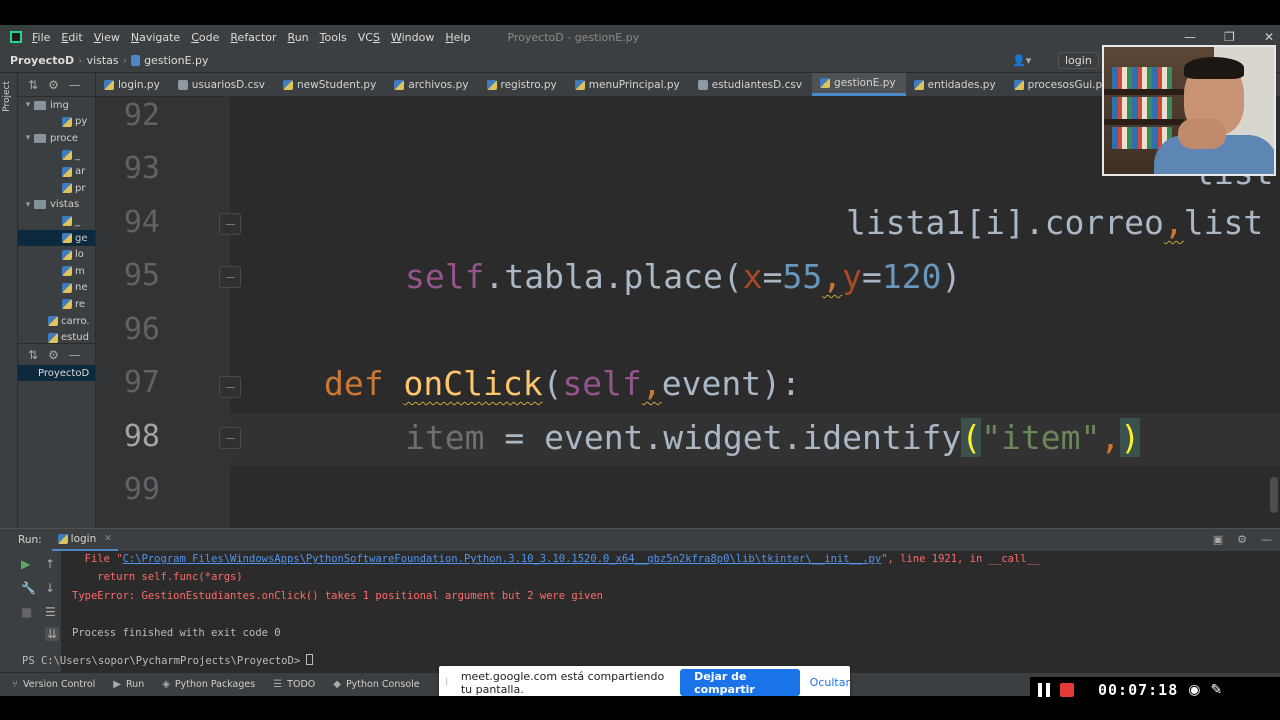  I want to click on editor-tab: entidades.py, so click(956, 84).